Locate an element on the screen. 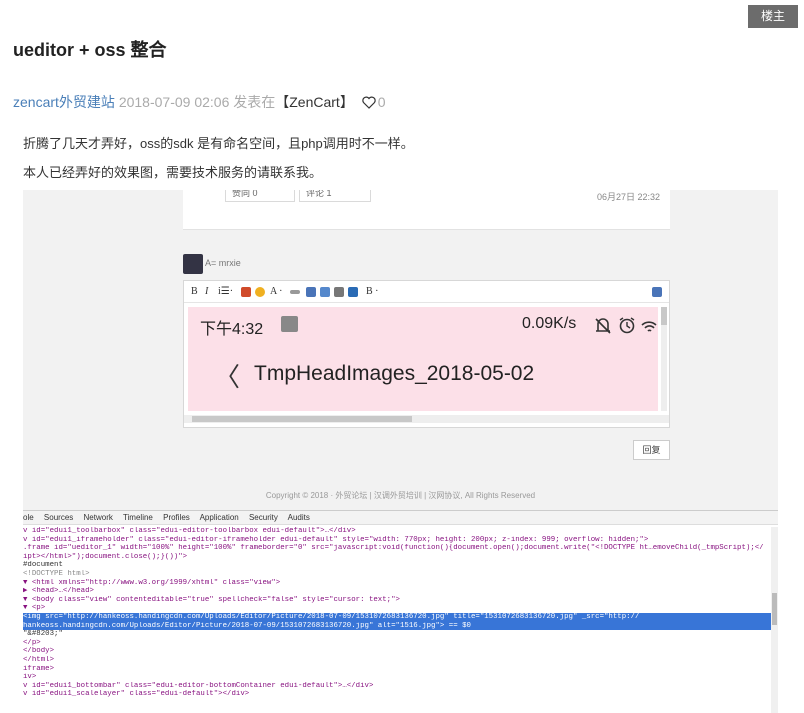 The width and height of the screenshot is (804, 713). devtools-tab: Security is located at coordinates (263, 517).